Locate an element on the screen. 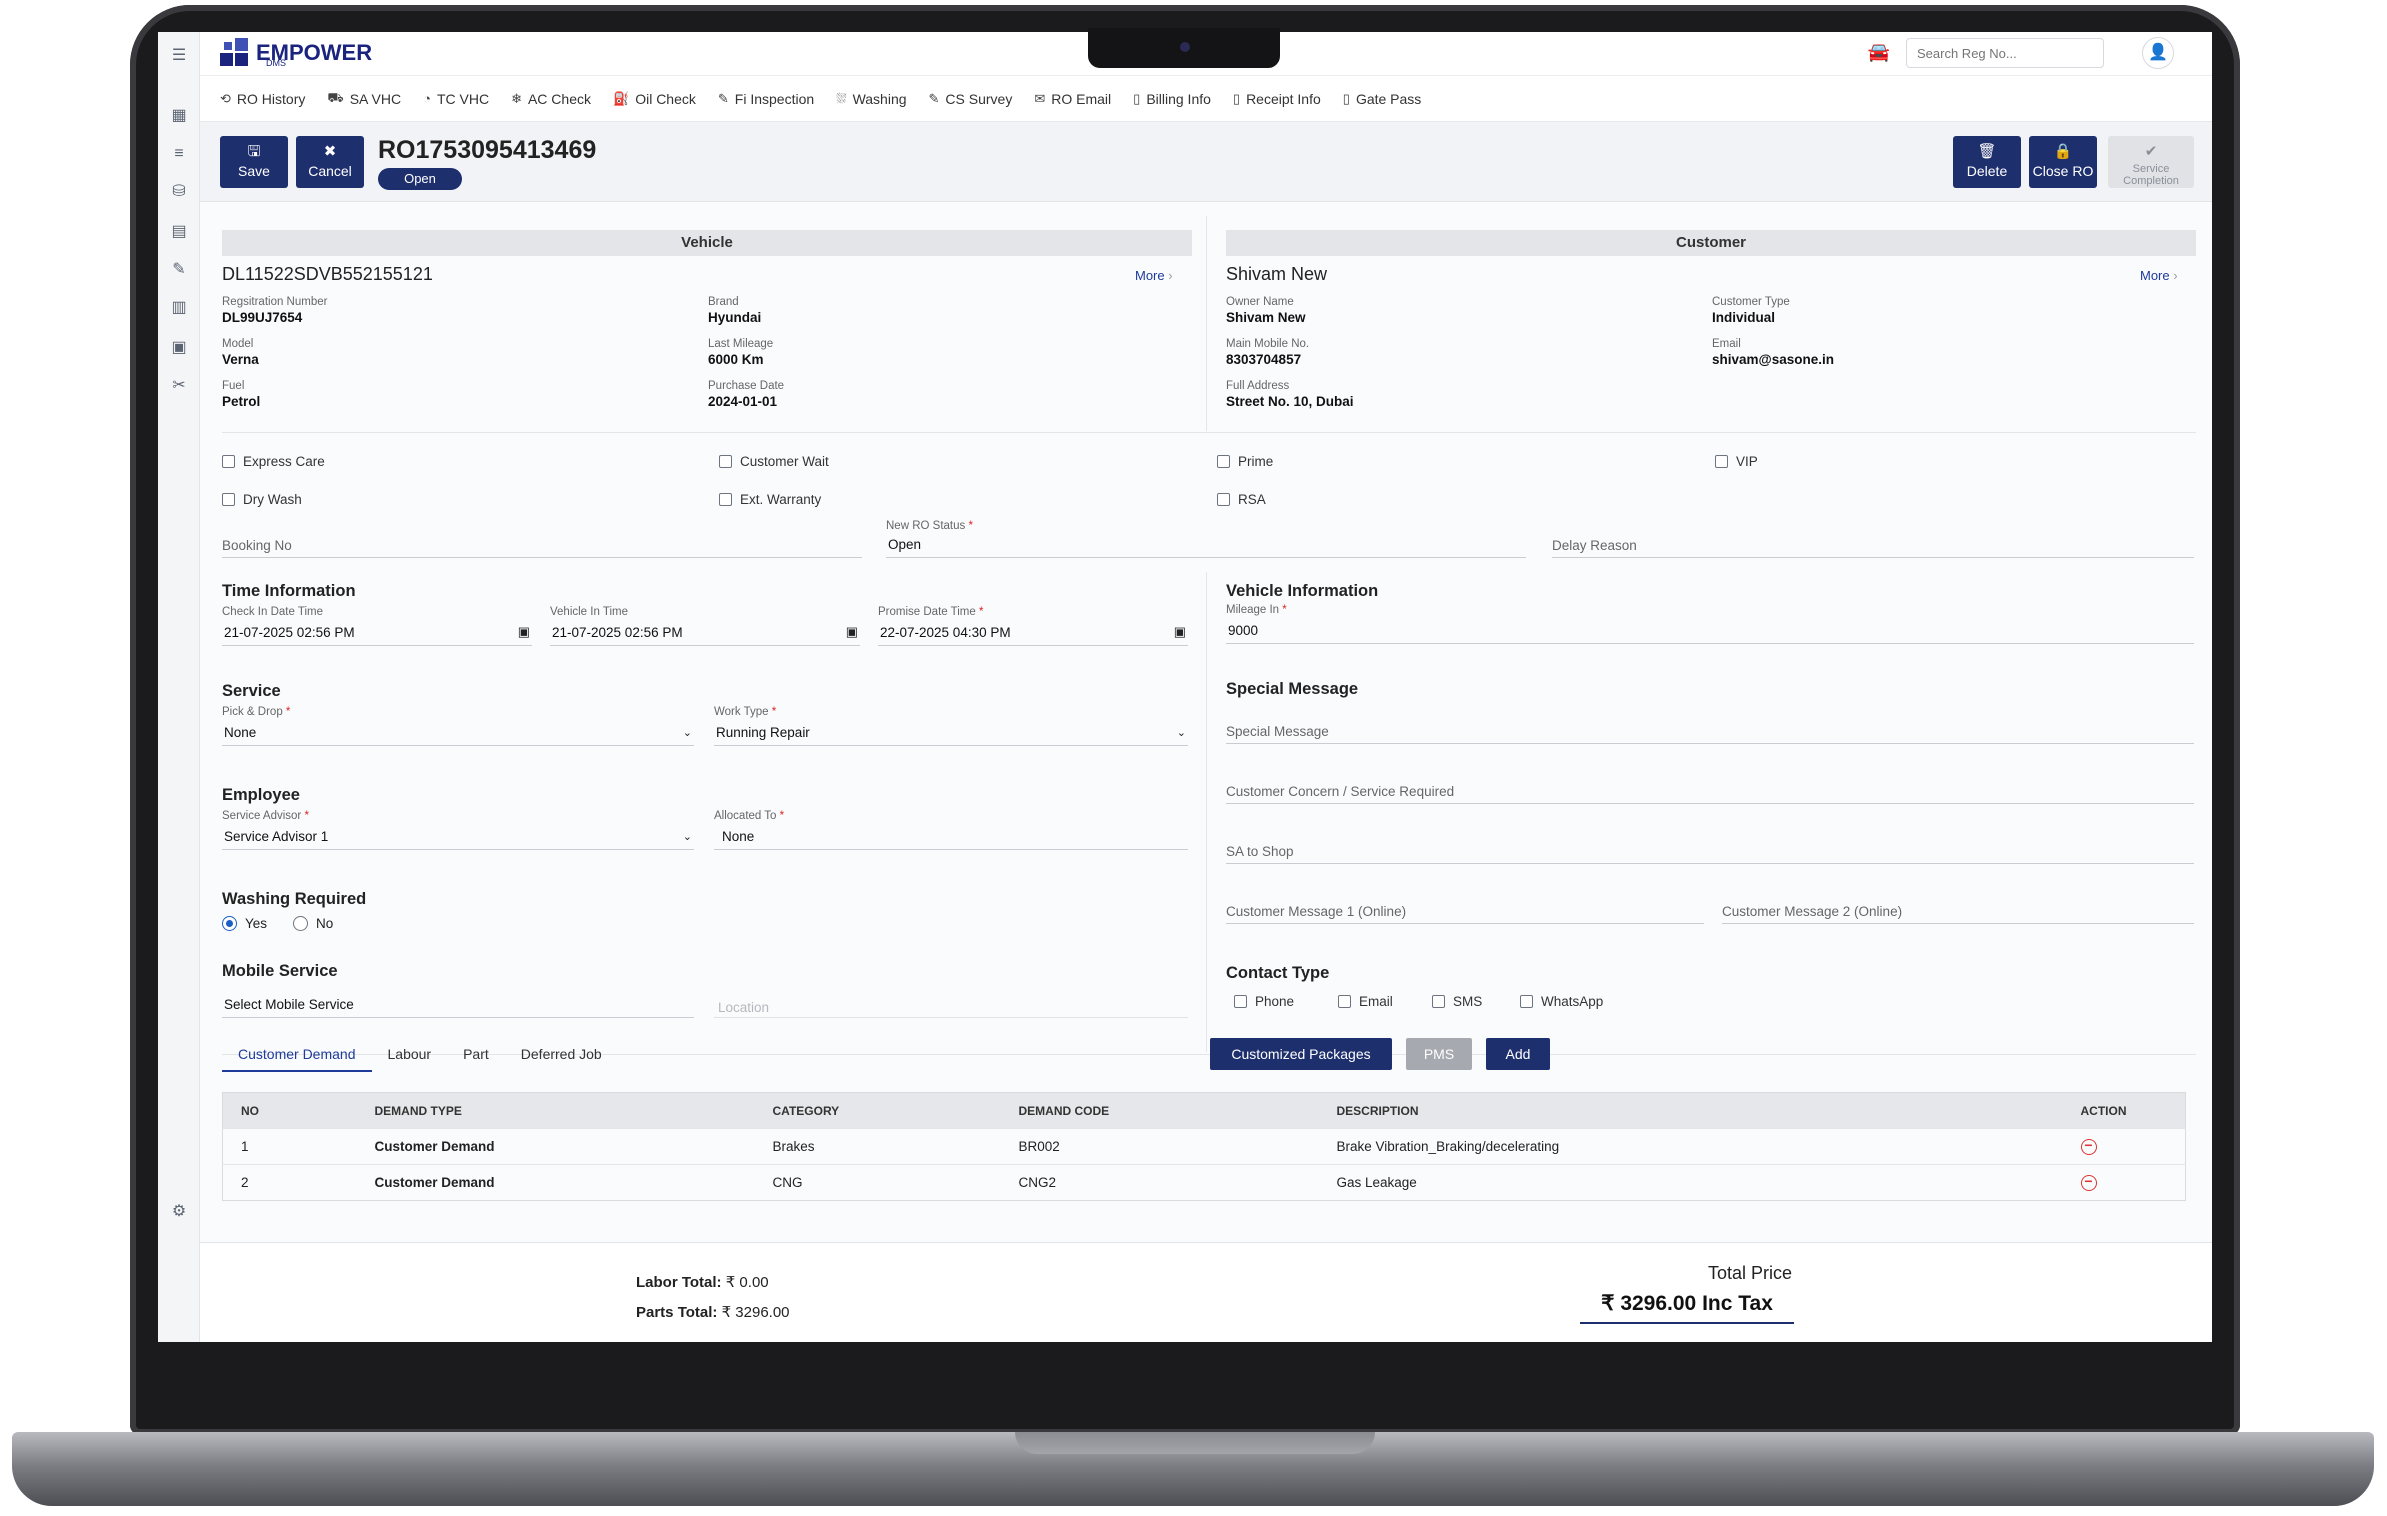 The image size is (2387, 1516). nav-ro-history: ⟲ RO History is located at coordinates (262, 99).